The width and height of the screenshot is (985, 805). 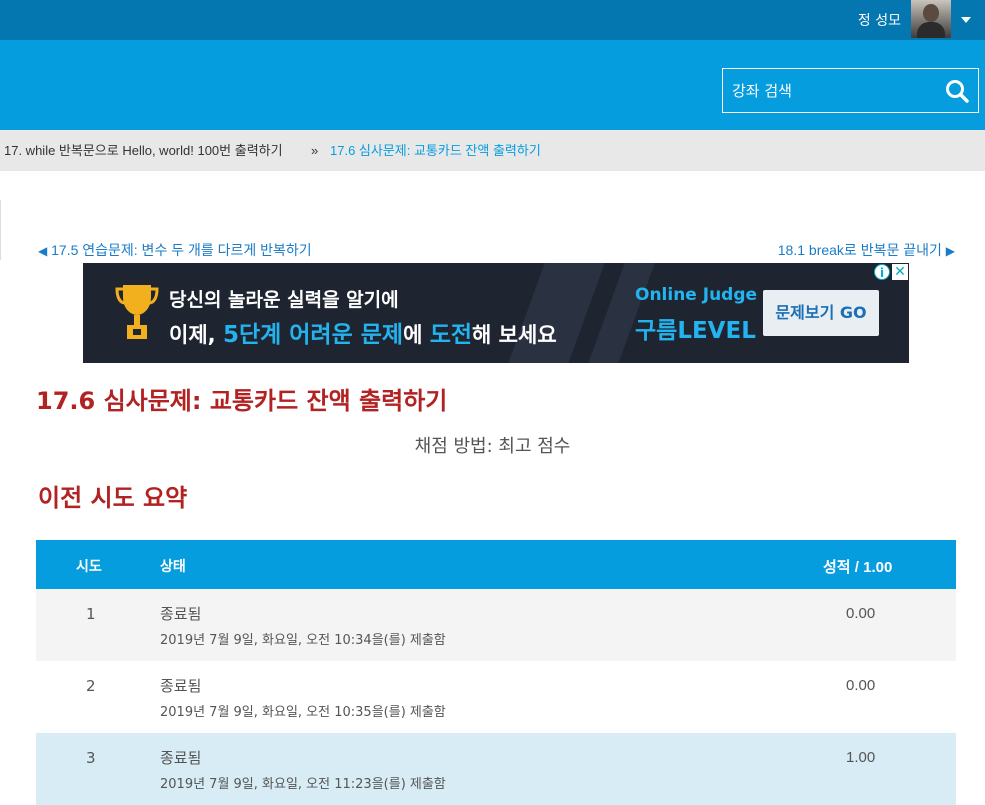 What do you see at coordinates (284, 300) in the screenshot?
I see `ad-headline: 당신의 놀라운 실력을 알기에` at bounding box center [284, 300].